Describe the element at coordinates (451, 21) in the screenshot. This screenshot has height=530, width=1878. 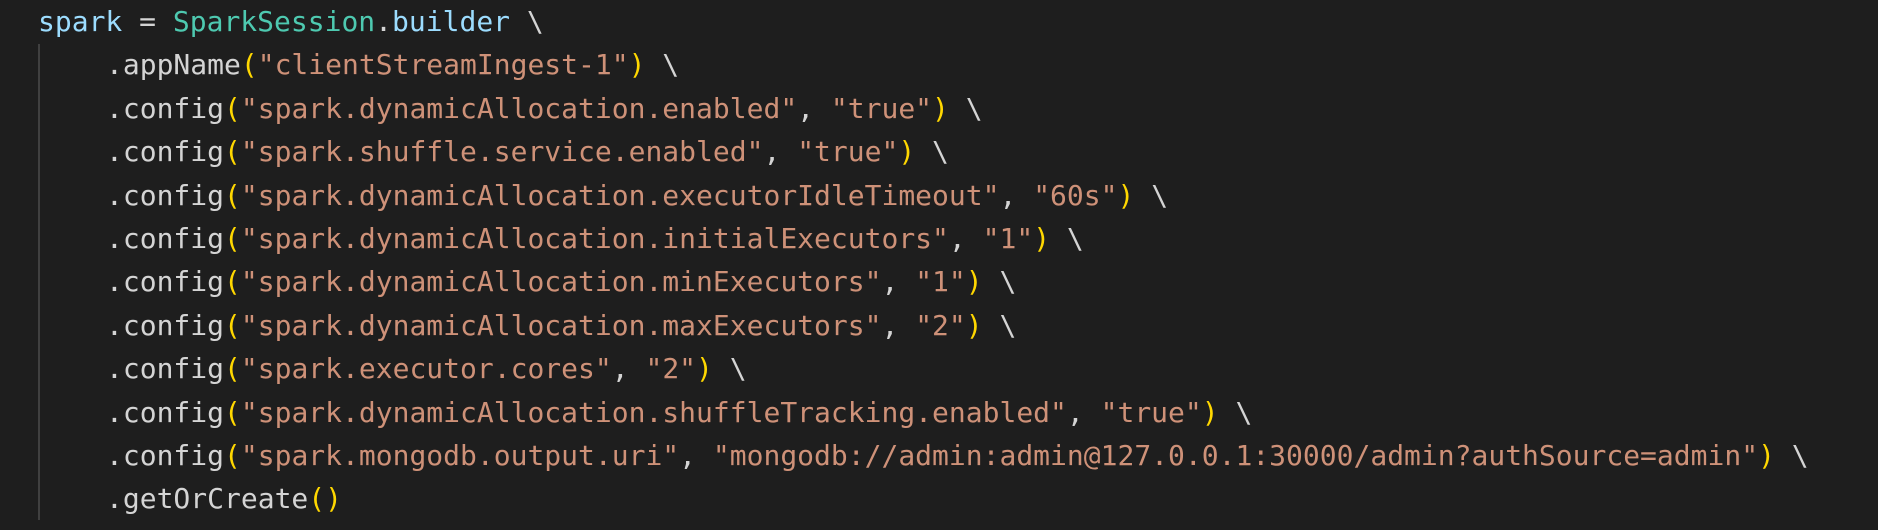
I see `property-token: builder` at that location.